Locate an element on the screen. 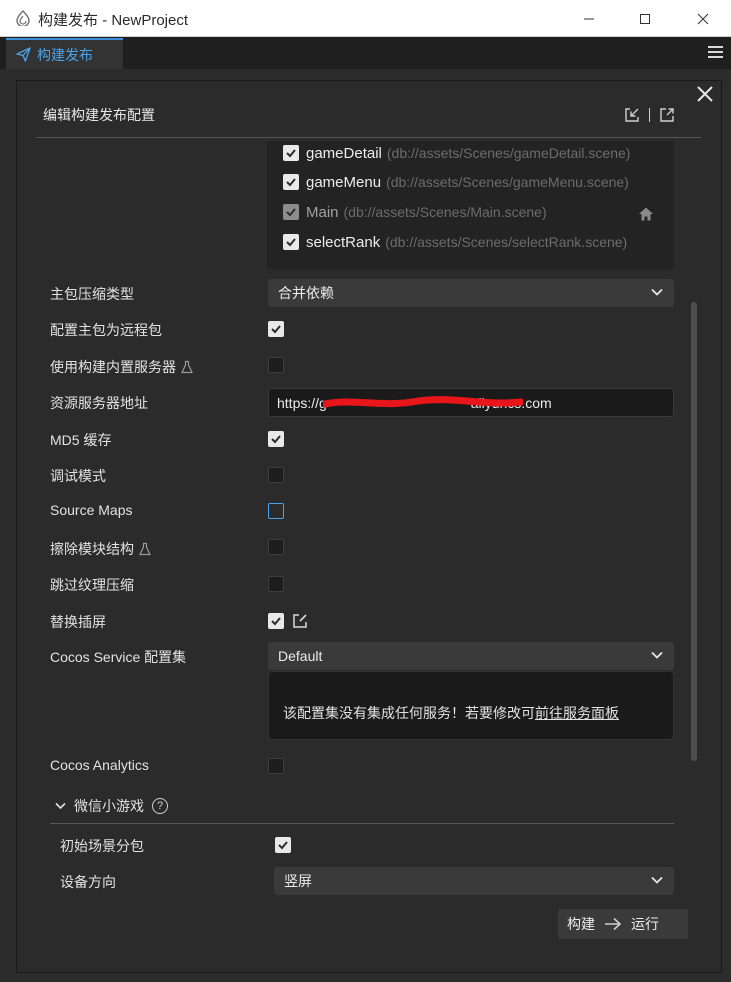 The image size is (731, 982). help-icon: ? is located at coordinates (160, 806).